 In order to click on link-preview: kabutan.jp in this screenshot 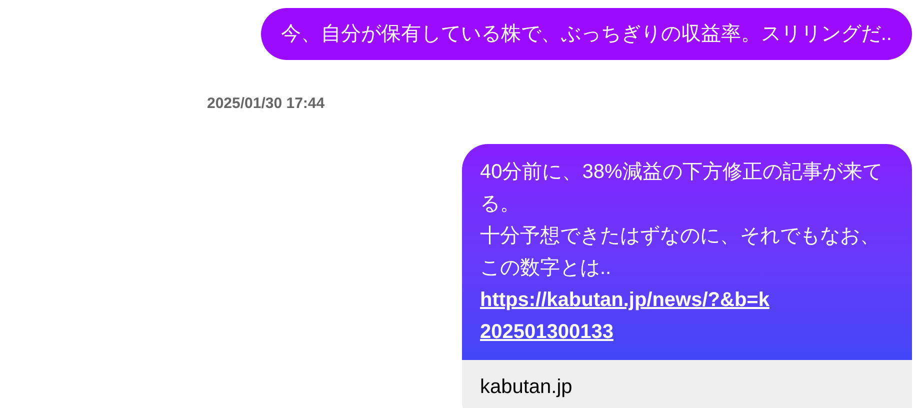, I will do `click(687, 384)`.